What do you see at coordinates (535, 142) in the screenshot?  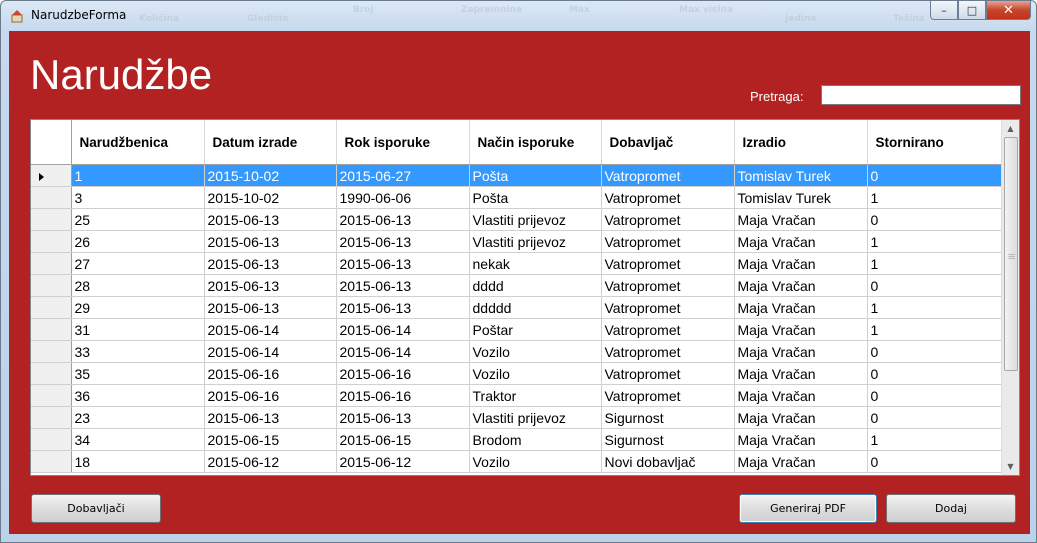 I see `column-header: Način isporuke` at bounding box center [535, 142].